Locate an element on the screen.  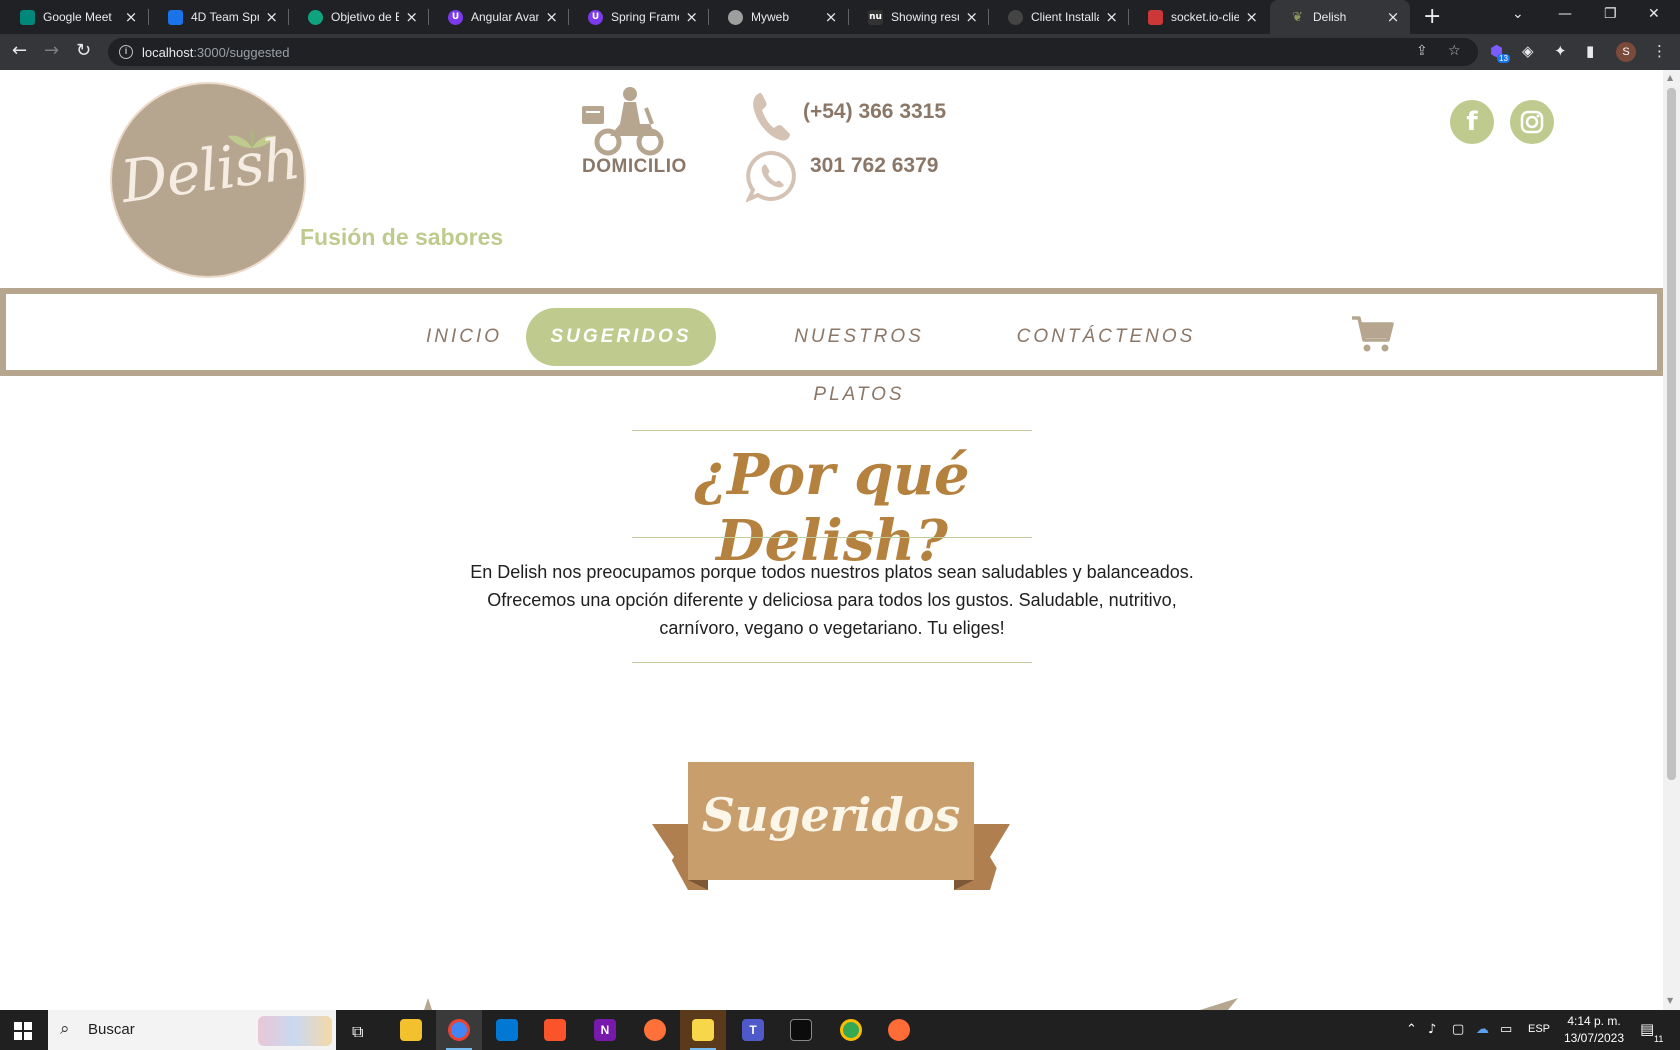
address-bar: i localhost:3000/suggested ⇪ ☆ is located at coordinates (793, 52).